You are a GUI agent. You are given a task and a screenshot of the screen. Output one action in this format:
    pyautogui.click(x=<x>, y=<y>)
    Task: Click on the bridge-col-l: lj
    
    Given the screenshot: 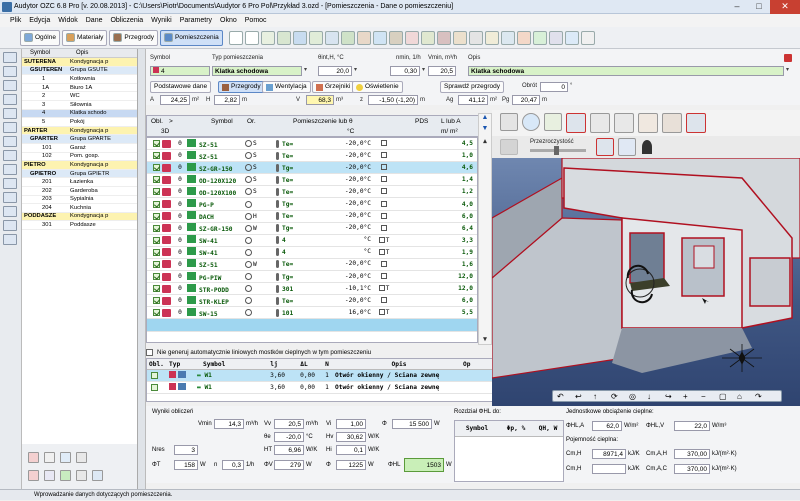 What is the action you would take?
    pyautogui.click(x=274, y=364)
    